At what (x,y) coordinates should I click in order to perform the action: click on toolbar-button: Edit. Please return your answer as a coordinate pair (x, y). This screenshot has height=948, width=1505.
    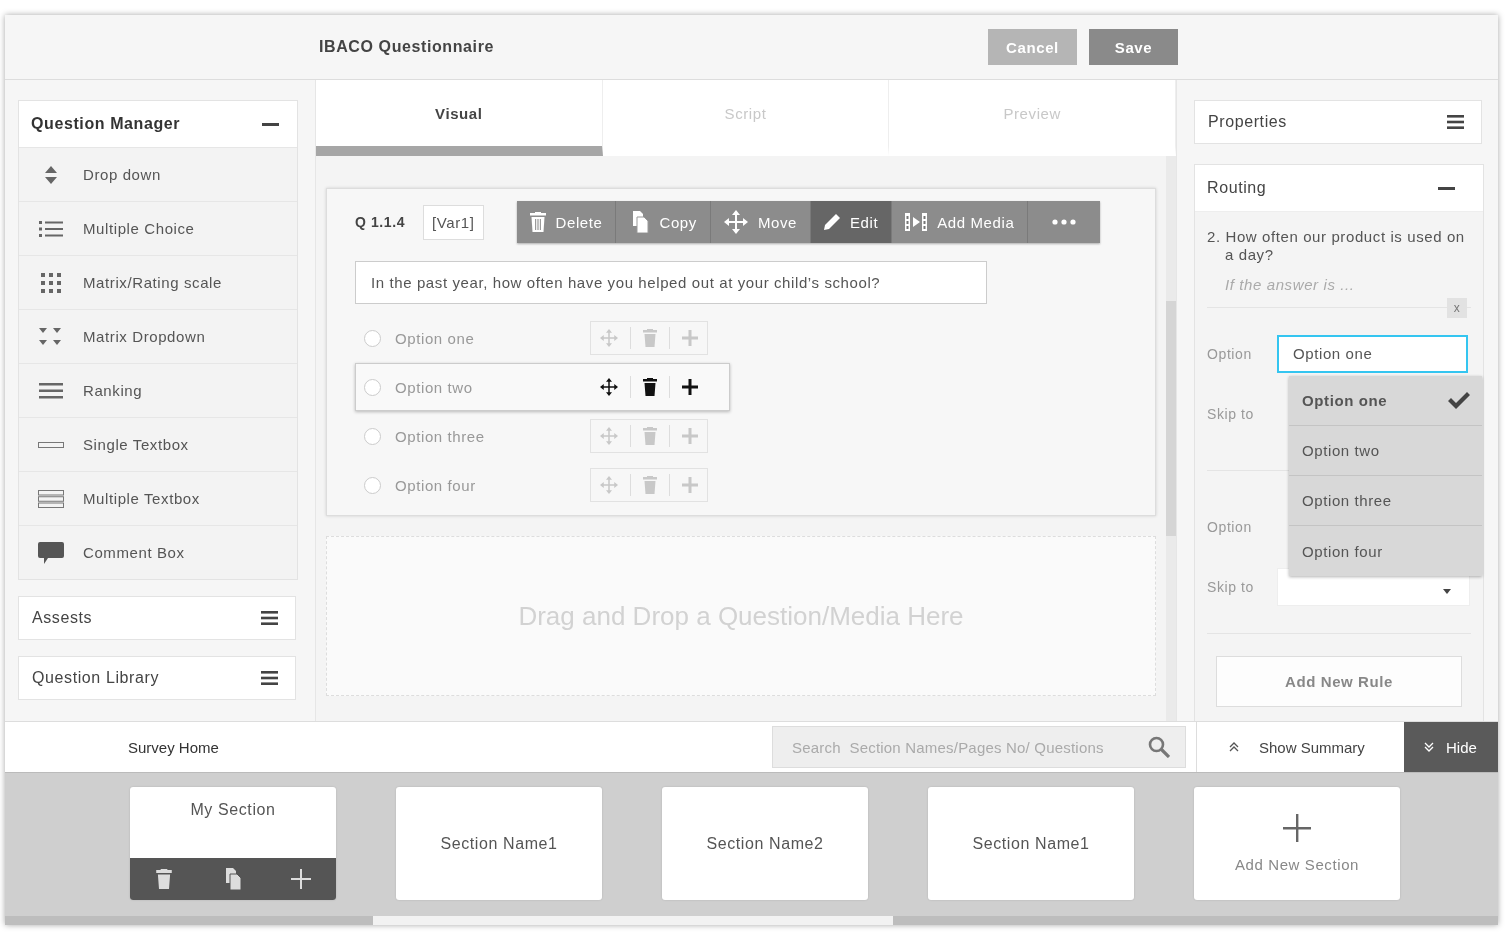
    Looking at the image, I should click on (852, 222).